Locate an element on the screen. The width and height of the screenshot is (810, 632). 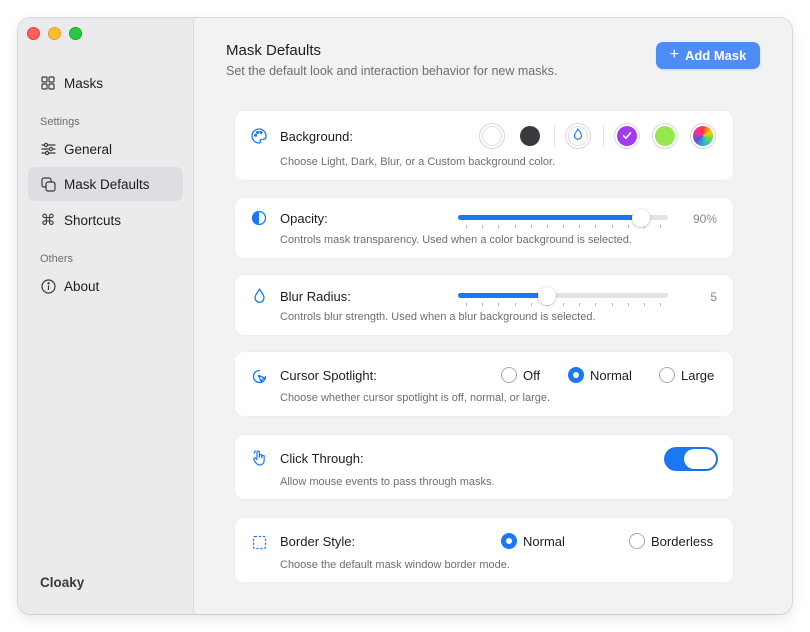
close-window-button is located at coordinates (33, 33).